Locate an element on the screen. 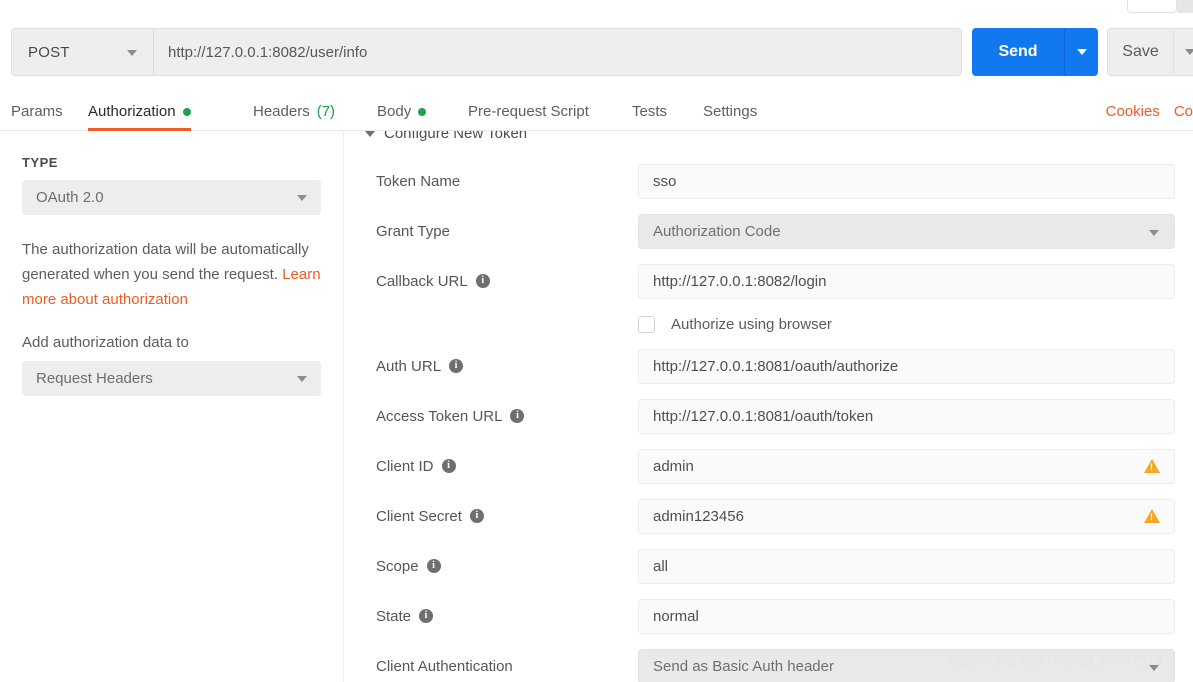 The height and width of the screenshot is (682, 1193). send-button: Send is located at coordinates (1018, 52).